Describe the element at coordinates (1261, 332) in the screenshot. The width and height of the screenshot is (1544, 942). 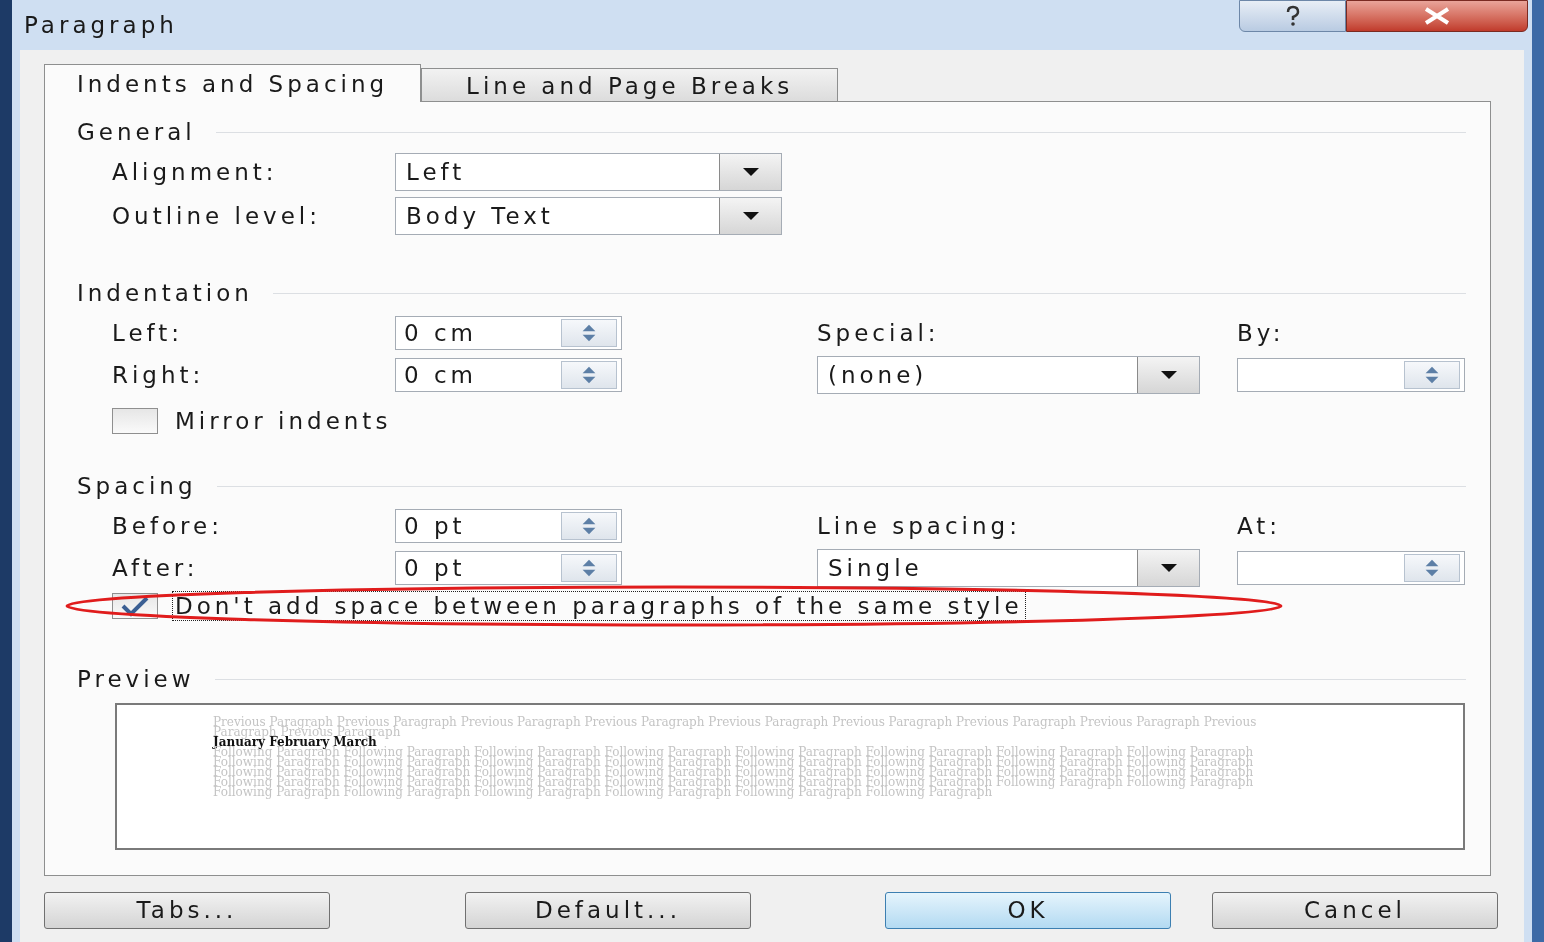
I see `field-label: By:` at that location.